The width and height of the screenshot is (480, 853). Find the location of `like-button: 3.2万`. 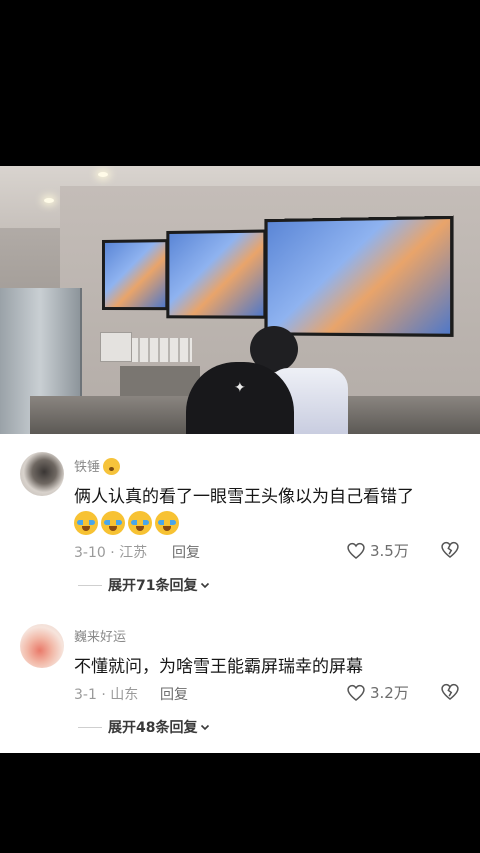

like-button: 3.2万 is located at coordinates (377, 692).